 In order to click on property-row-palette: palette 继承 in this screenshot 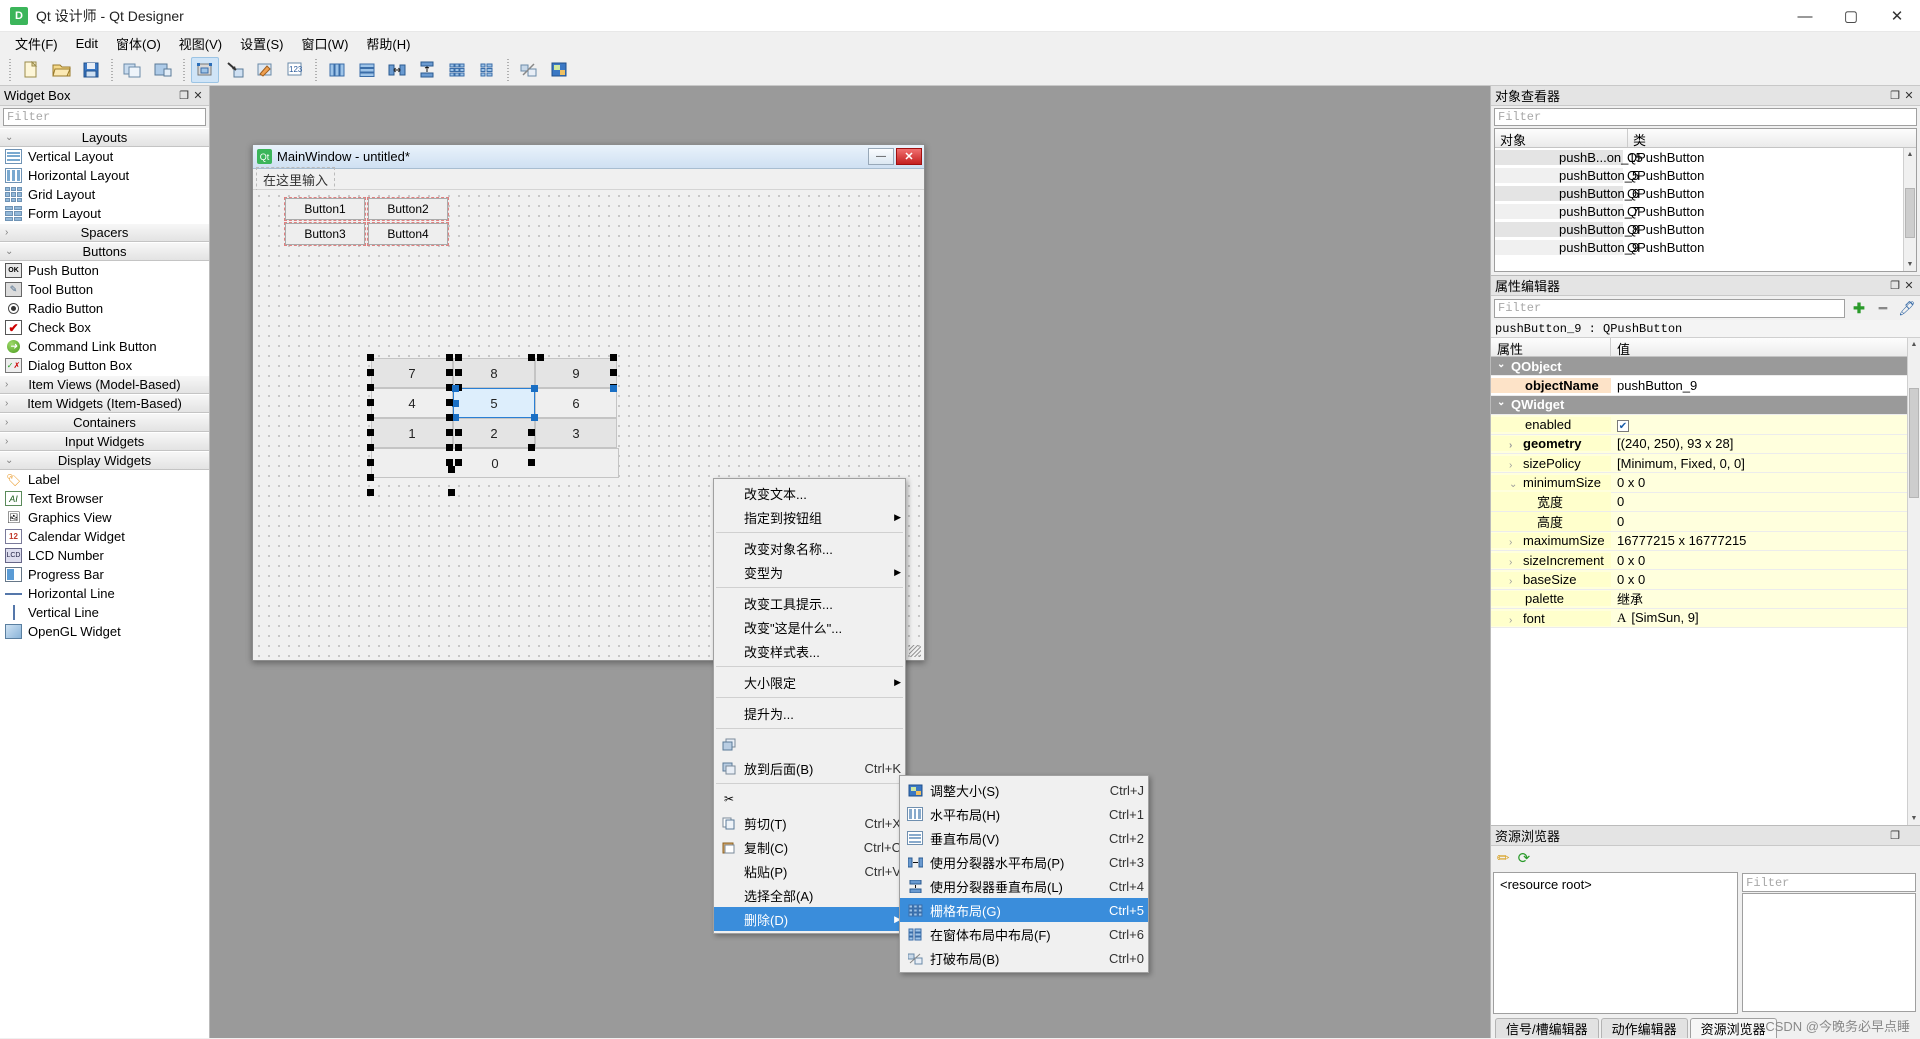, I will do `click(1705, 599)`.